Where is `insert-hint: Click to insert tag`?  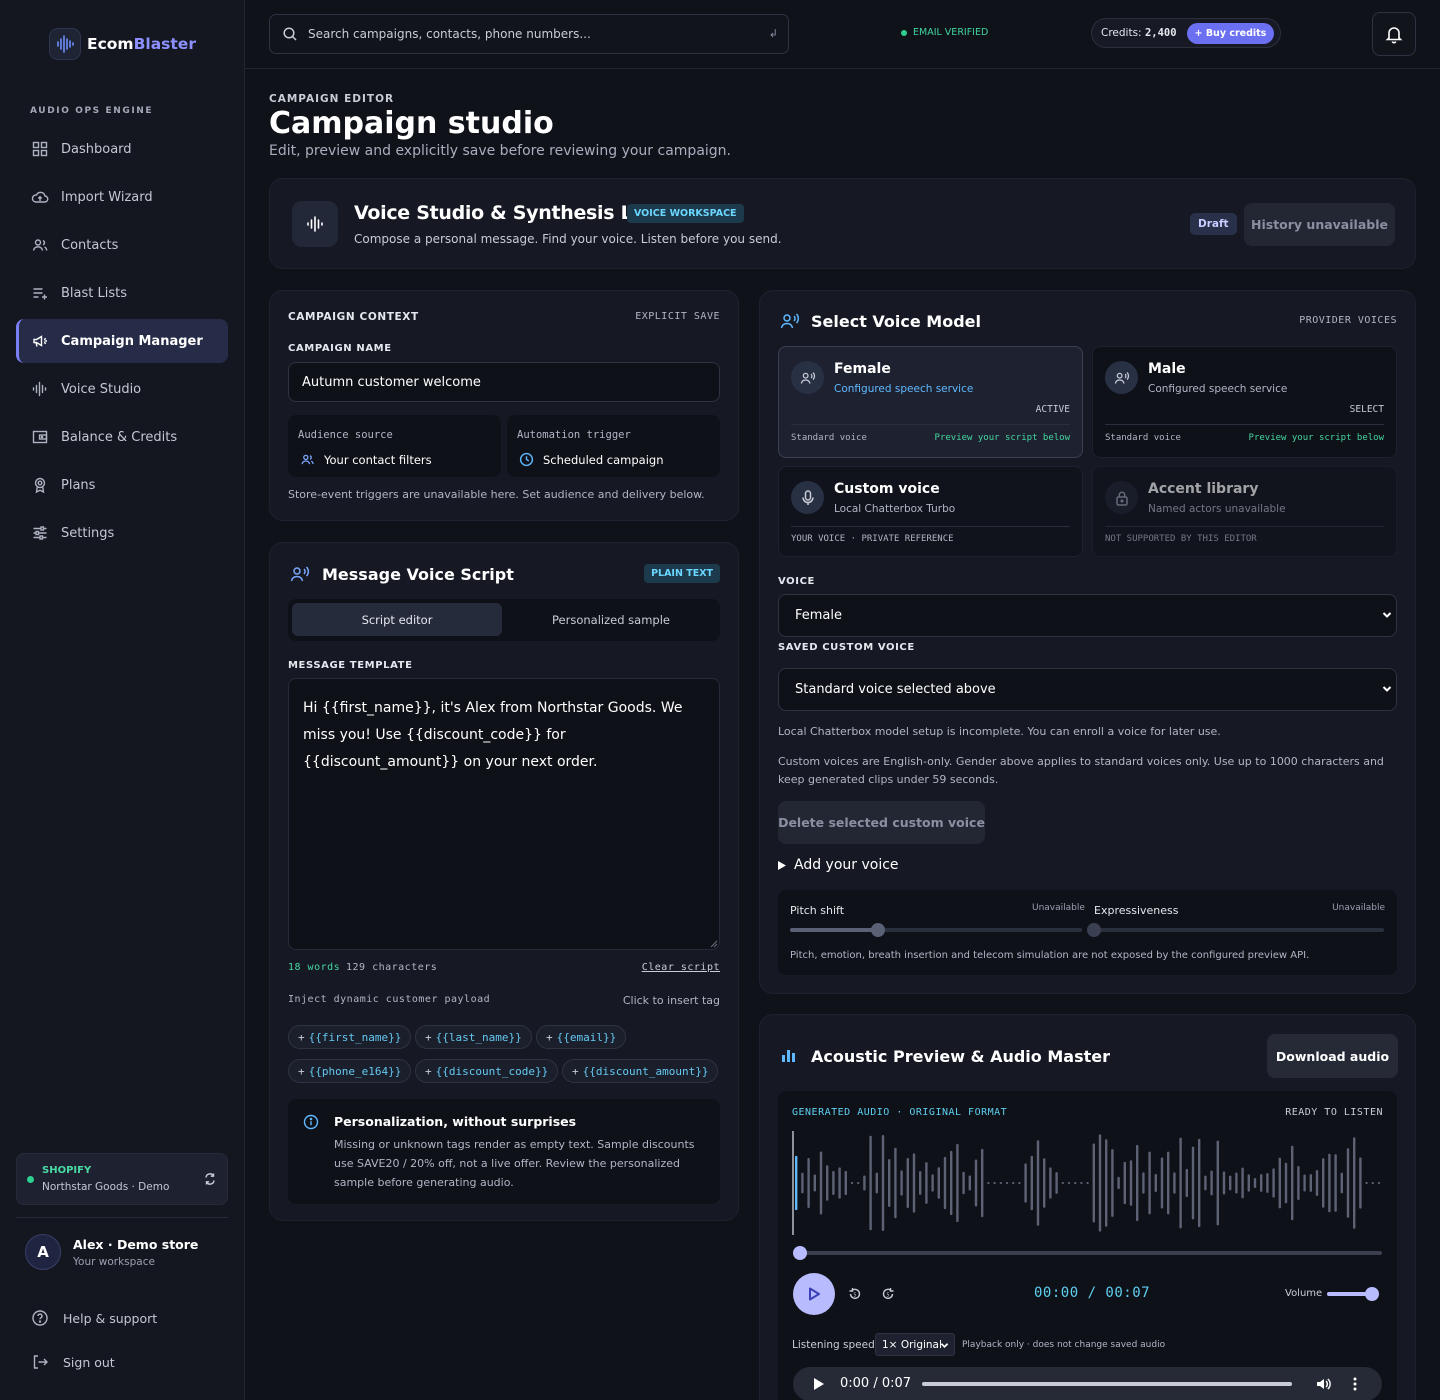 insert-hint: Click to insert tag is located at coordinates (671, 1000).